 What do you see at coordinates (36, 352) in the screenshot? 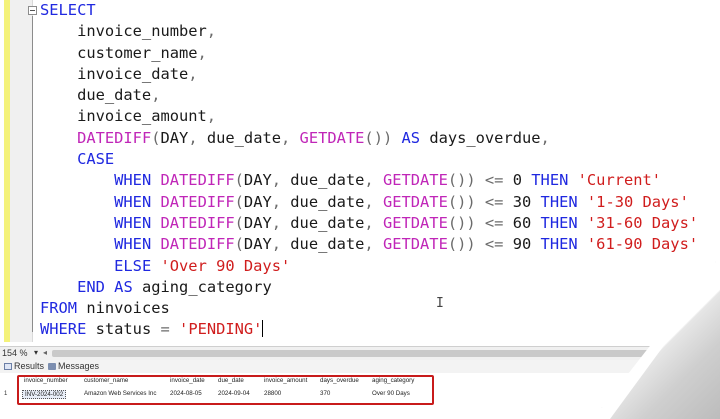
I see `zoom-dropdown-icon: ▾` at bounding box center [36, 352].